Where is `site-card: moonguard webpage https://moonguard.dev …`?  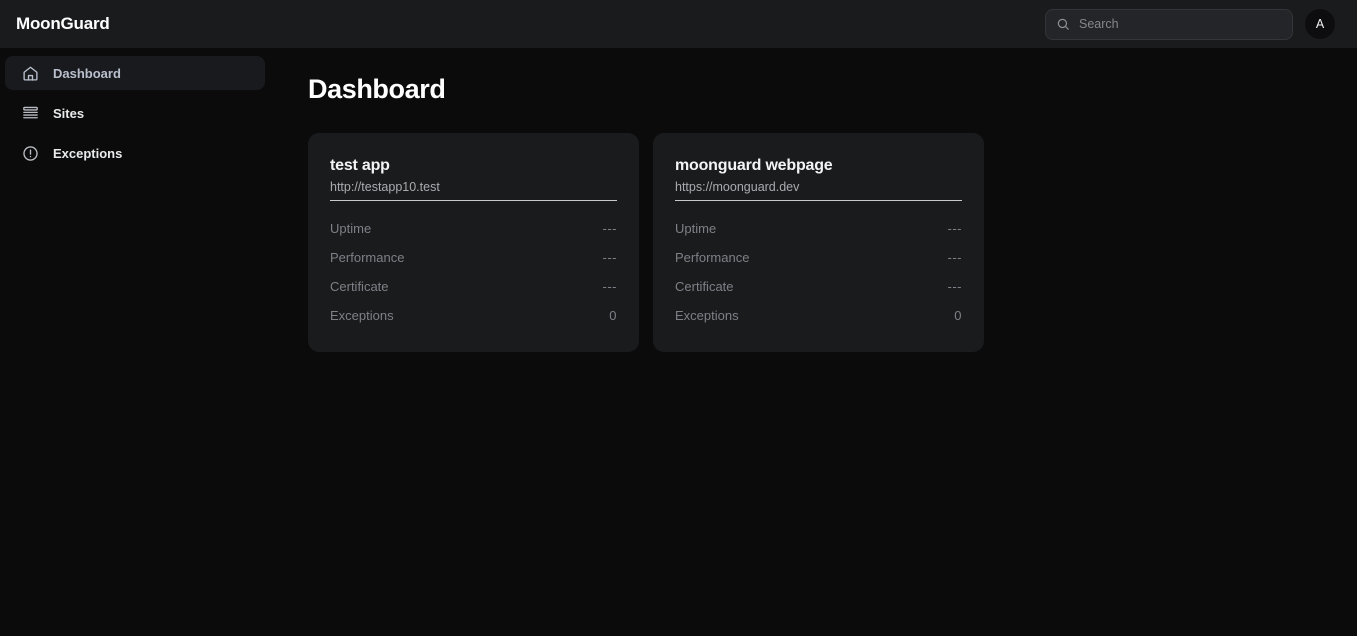 site-card: moonguard webpage https://moonguard.dev … is located at coordinates (818, 242).